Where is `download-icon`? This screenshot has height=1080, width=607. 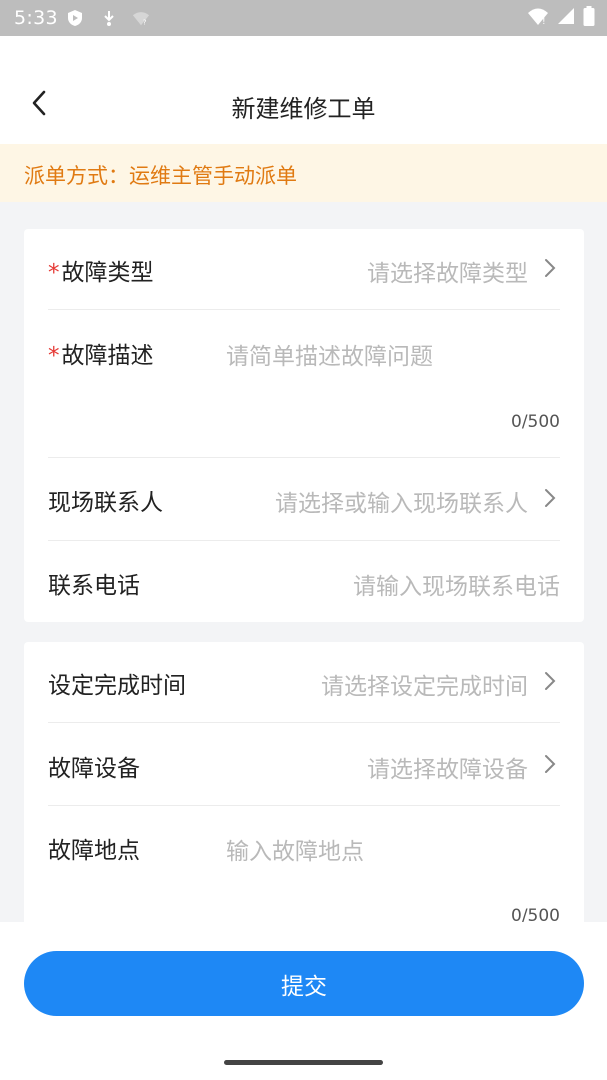 download-icon is located at coordinates (109, 18).